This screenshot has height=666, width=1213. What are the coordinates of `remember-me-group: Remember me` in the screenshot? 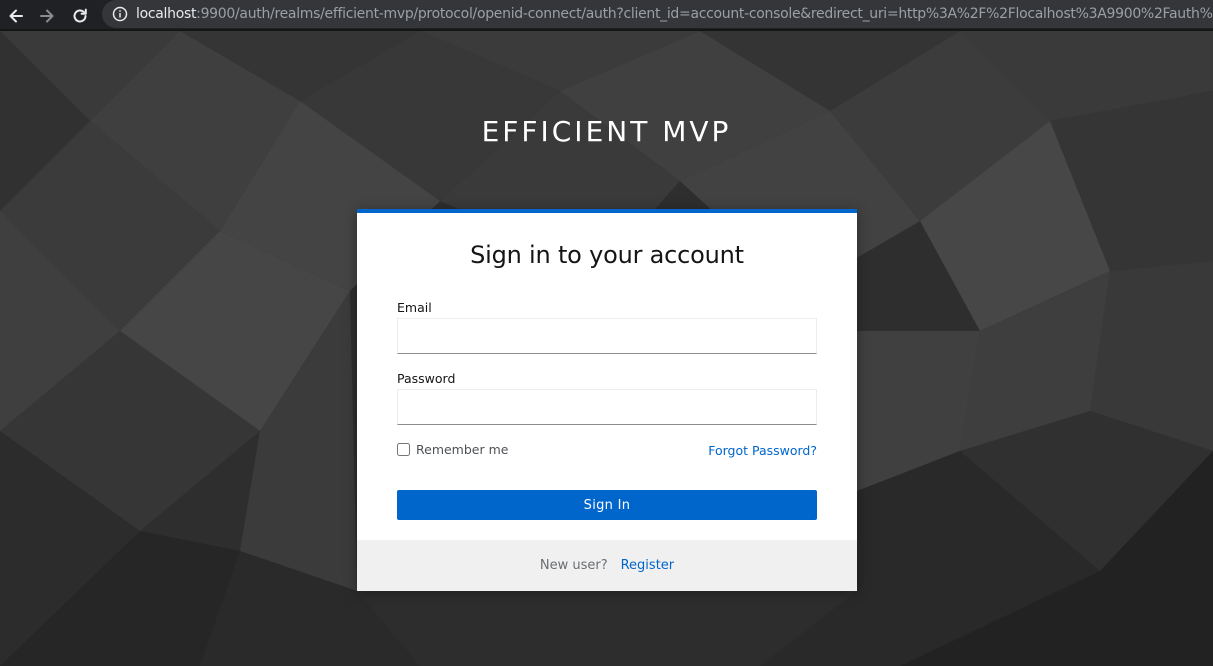 It's located at (452, 449).